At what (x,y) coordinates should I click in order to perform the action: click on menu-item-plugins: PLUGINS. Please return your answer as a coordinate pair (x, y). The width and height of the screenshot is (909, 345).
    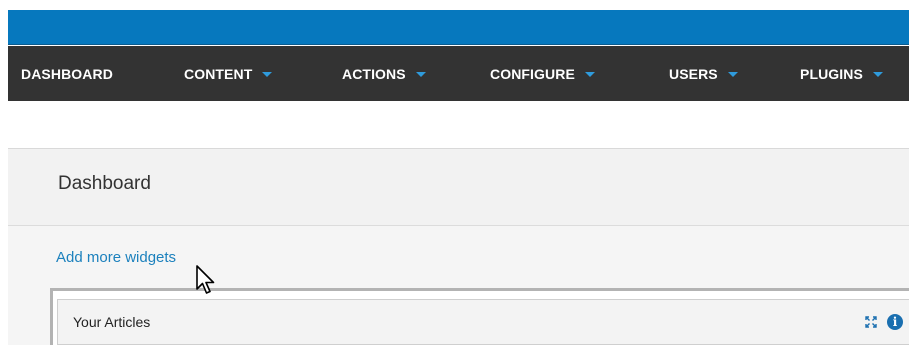
    Looking at the image, I should click on (841, 73).